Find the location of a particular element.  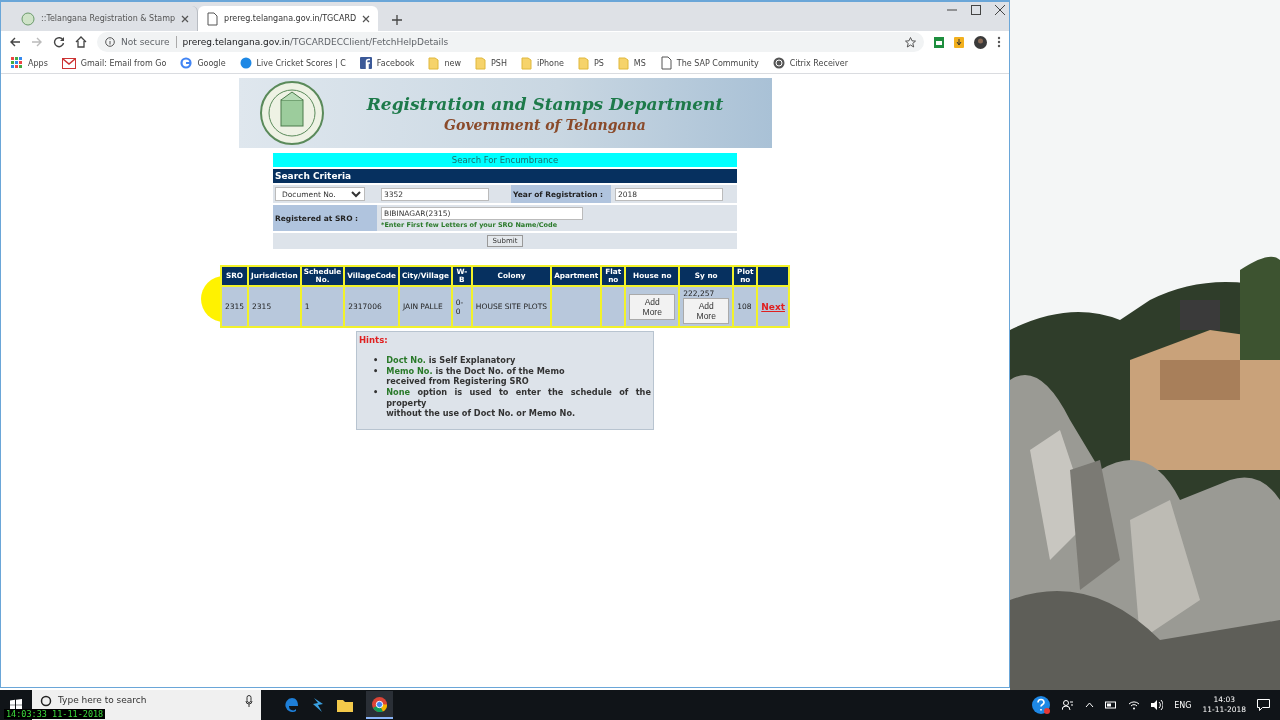

hints-title: Hints: is located at coordinates (374, 340).